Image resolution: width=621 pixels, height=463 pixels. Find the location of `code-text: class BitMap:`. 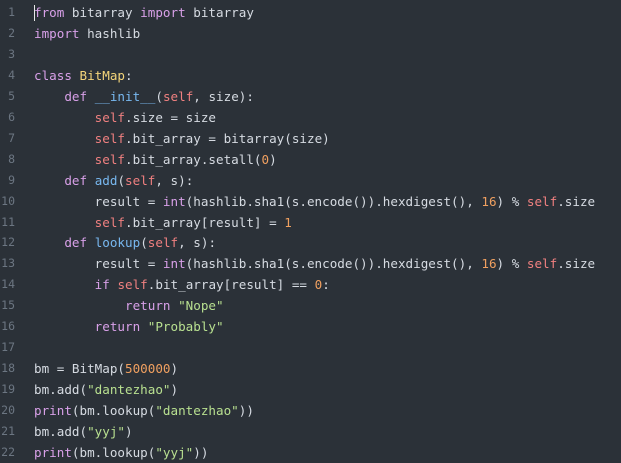

code-text: class BitMap: is located at coordinates (83, 75).